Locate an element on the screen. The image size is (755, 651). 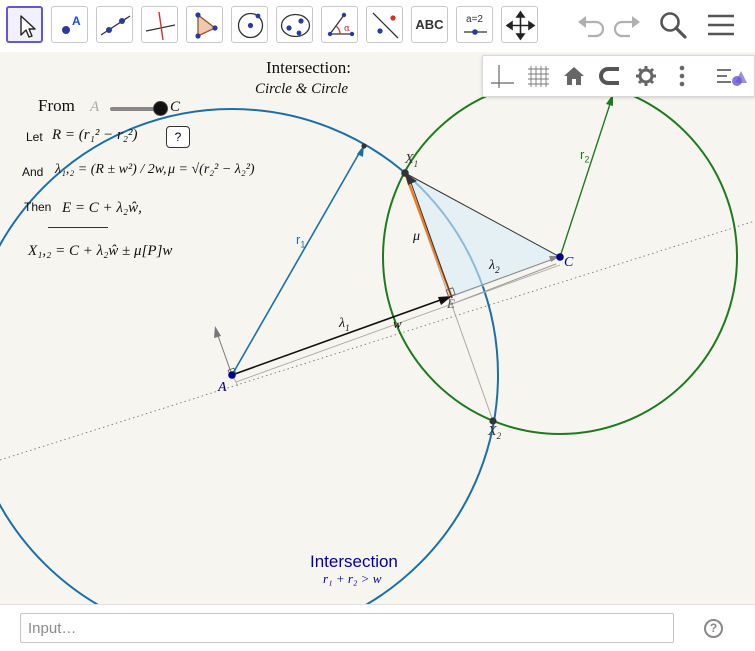
point-a is located at coordinates (232, 375).